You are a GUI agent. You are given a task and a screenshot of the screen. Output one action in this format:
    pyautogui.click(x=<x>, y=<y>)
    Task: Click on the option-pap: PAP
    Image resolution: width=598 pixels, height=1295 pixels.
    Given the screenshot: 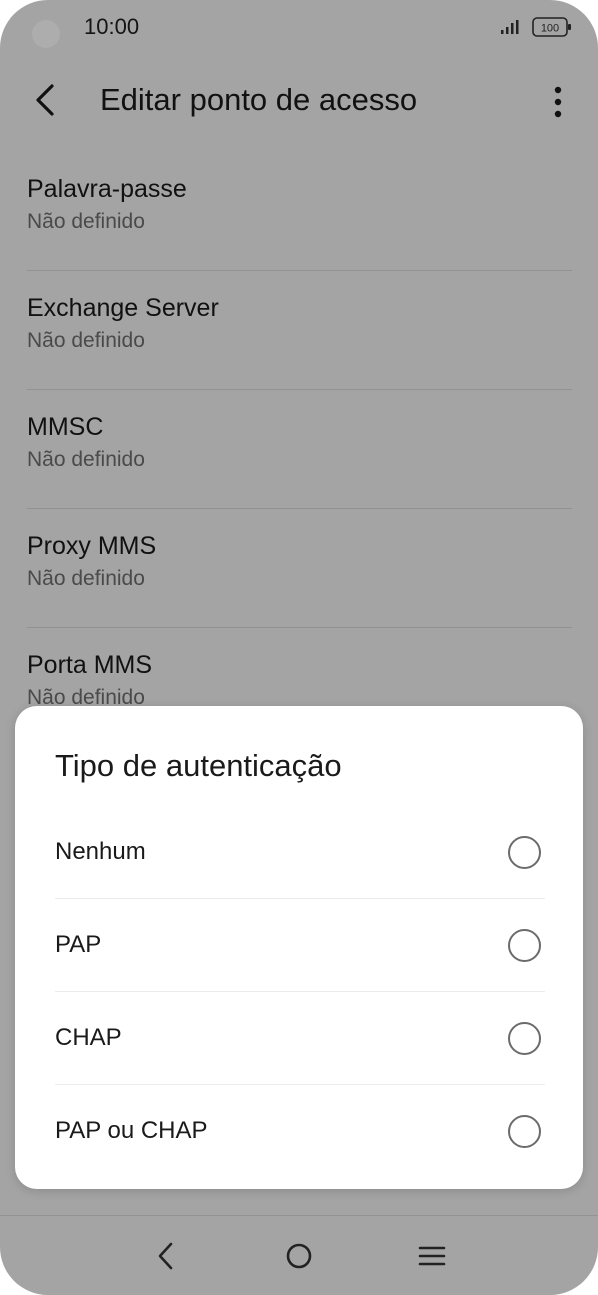 What is the action you would take?
    pyautogui.click(x=300, y=945)
    